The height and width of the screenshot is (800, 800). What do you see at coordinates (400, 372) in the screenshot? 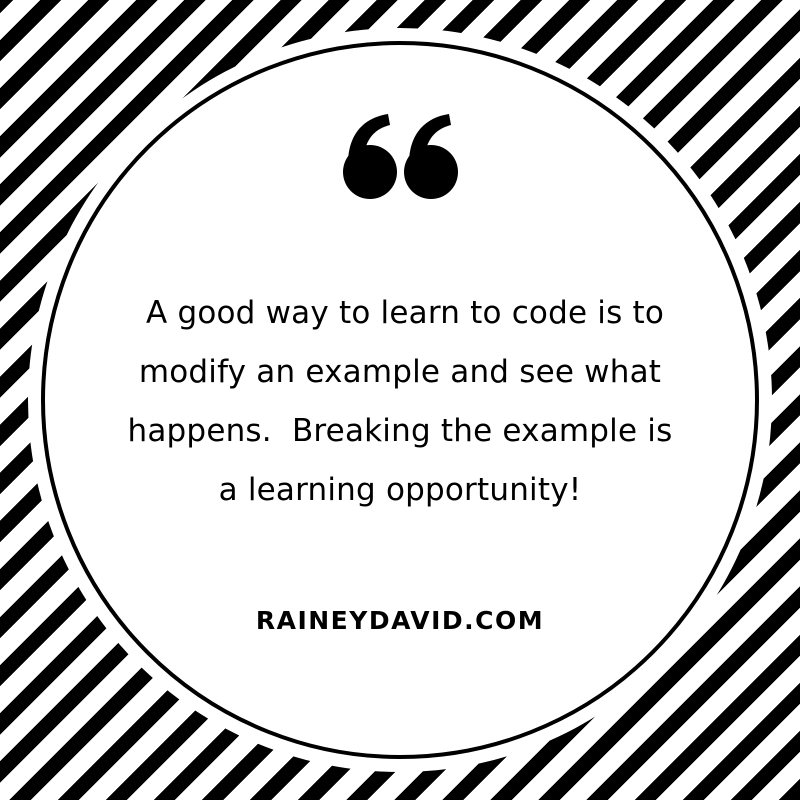
I see `quote-line: modify an example and see what` at bounding box center [400, 372].